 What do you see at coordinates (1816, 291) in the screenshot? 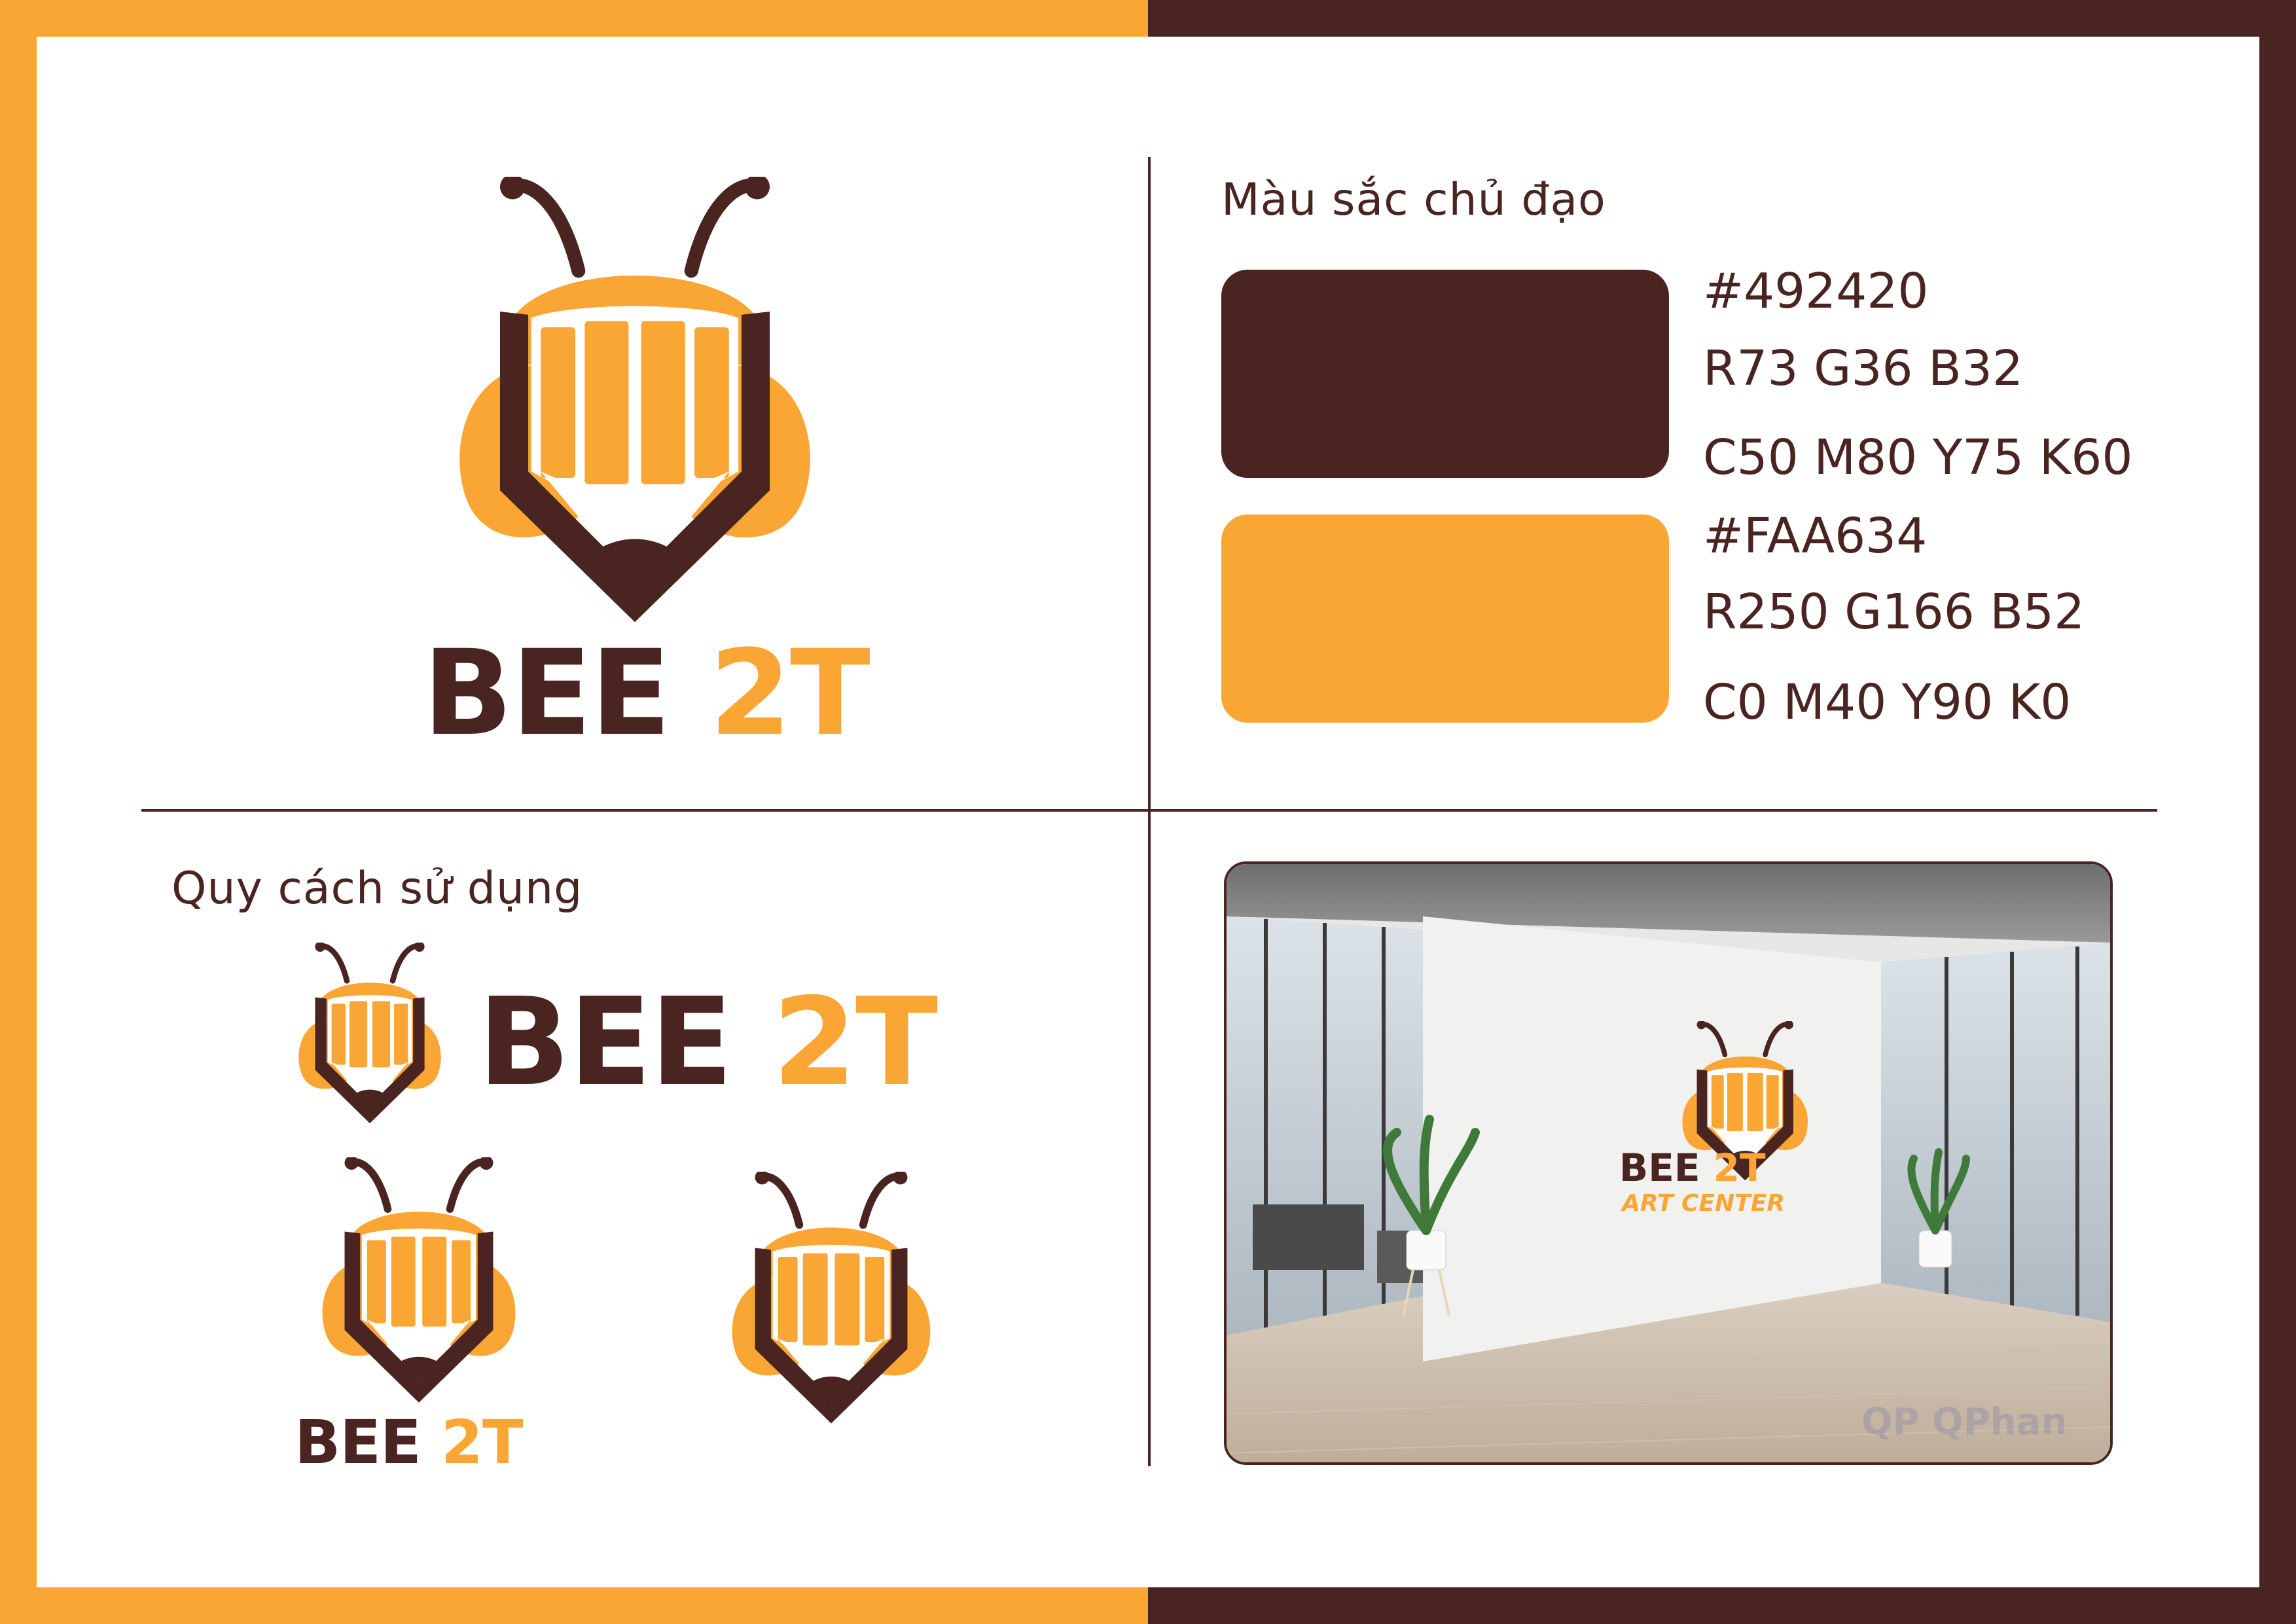
I see `swatch-brown-hex: #492420` at bounding box center [1816, 291].